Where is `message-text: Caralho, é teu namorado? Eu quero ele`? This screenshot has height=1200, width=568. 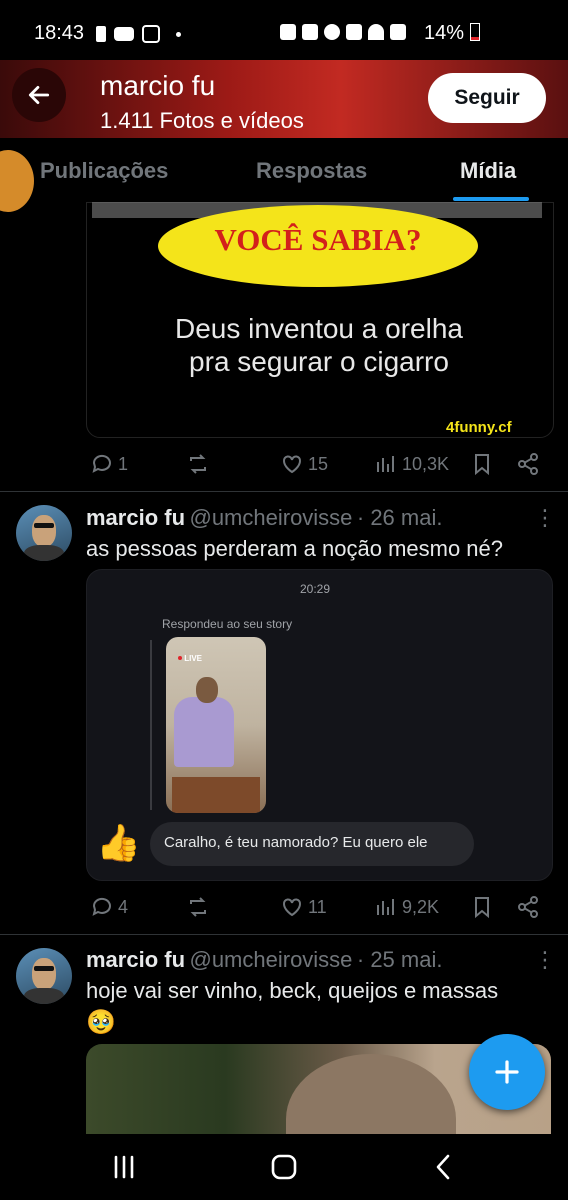 message-text: Caralho, é teu namorado? Eu quero ele is located at coordinates (296, 842).